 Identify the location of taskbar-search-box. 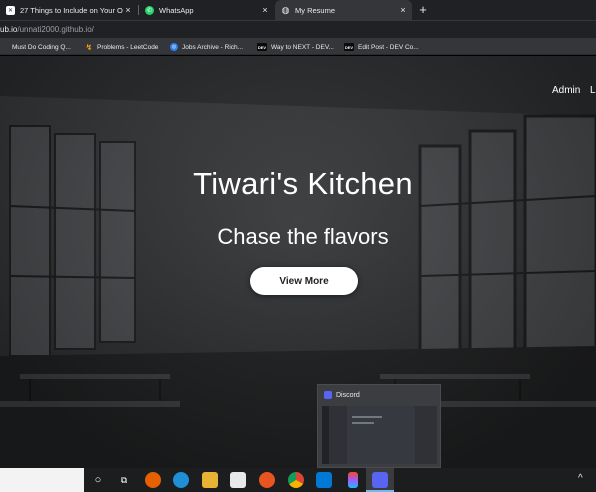
(42, 480).